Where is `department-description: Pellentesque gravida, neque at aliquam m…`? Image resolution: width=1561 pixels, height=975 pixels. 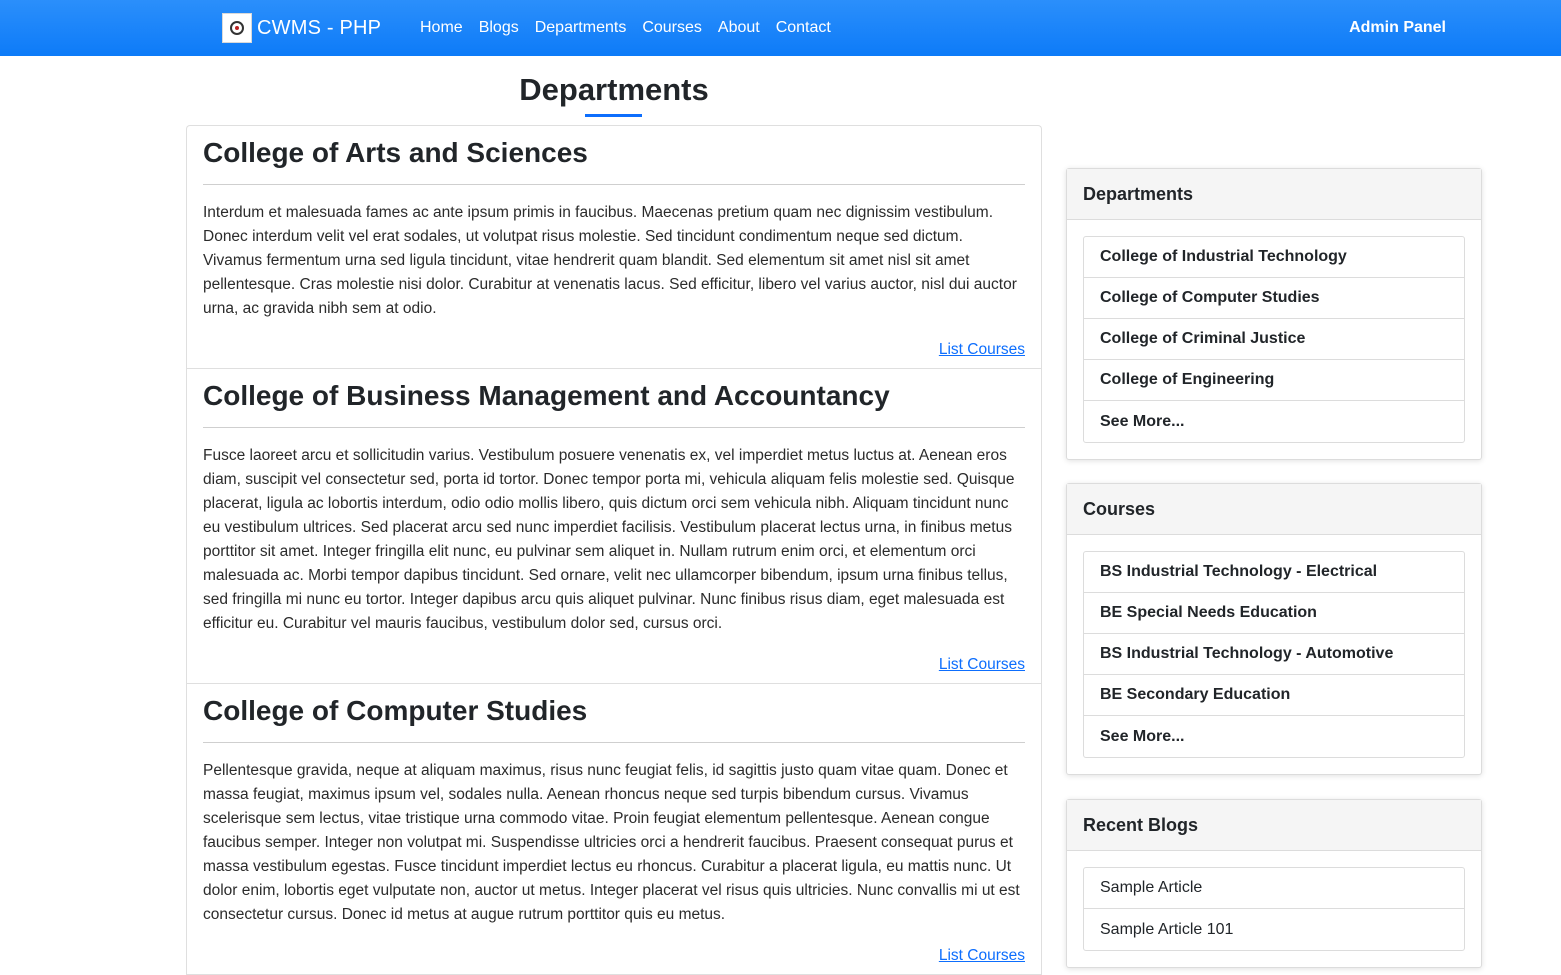
department-description: Pellentesque gravida, neque at aliquam m… is located at coordinates (611, 842).